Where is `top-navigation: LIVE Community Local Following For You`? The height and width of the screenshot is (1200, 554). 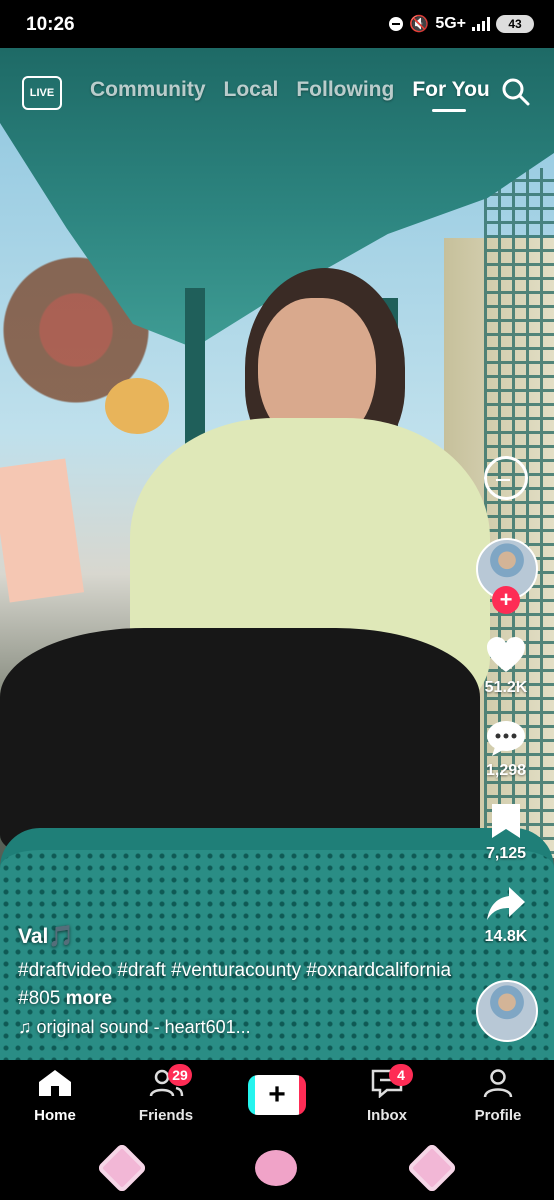 top-navigation: LIVE Community Local Following For You is located at coordinates (277, 92).